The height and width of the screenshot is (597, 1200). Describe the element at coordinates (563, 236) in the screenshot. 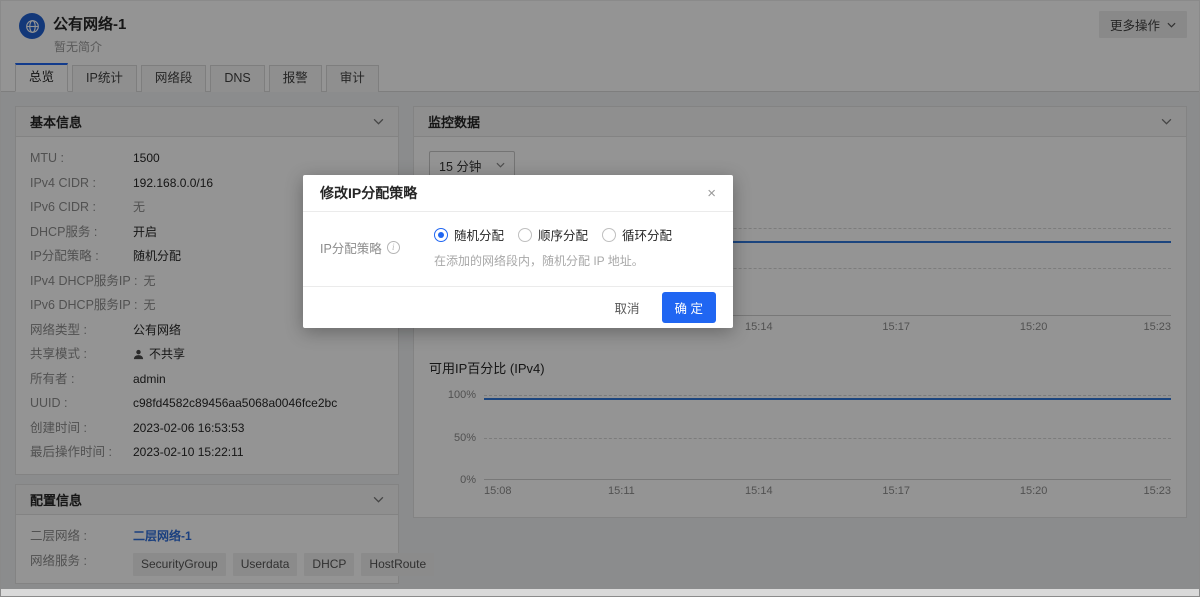

I see `radio-label: 顺序分配` at that location.